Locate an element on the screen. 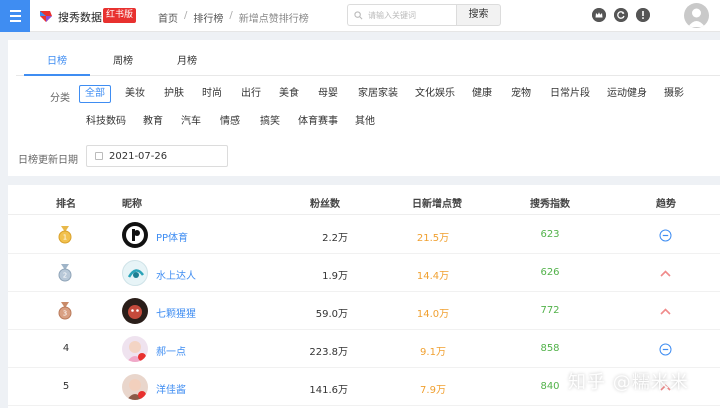 The height and width of the screenshot is (408, 720). category-education: 教育 is located at coordinates (153, 122).